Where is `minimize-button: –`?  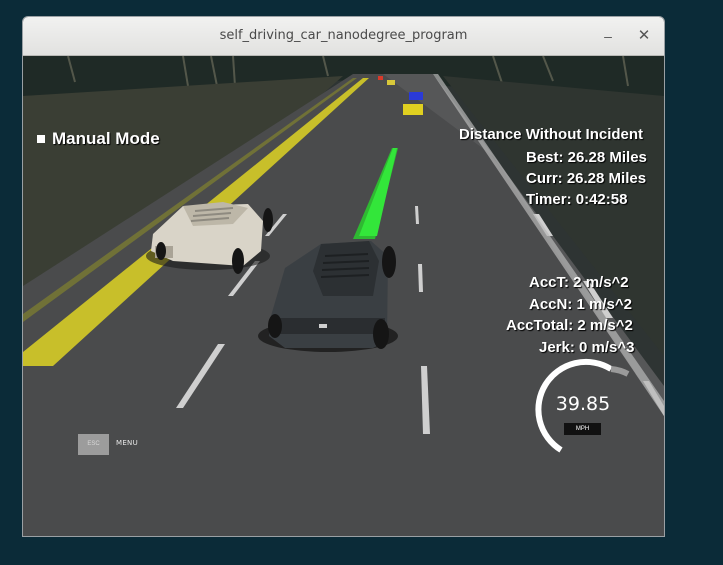 minimize-button: – is located at coordinates (608, 36).